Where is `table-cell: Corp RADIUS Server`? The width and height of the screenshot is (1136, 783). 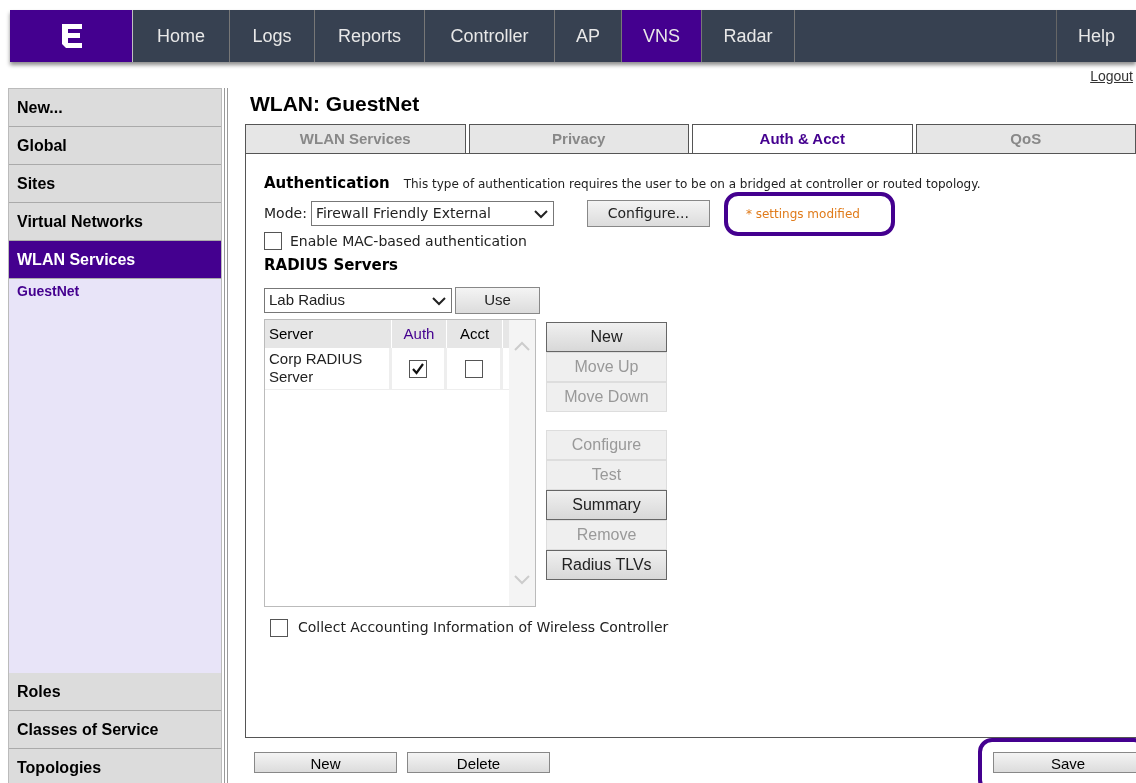
table-cell: Corp RADIUS Server is located at coordinates (328, 368).